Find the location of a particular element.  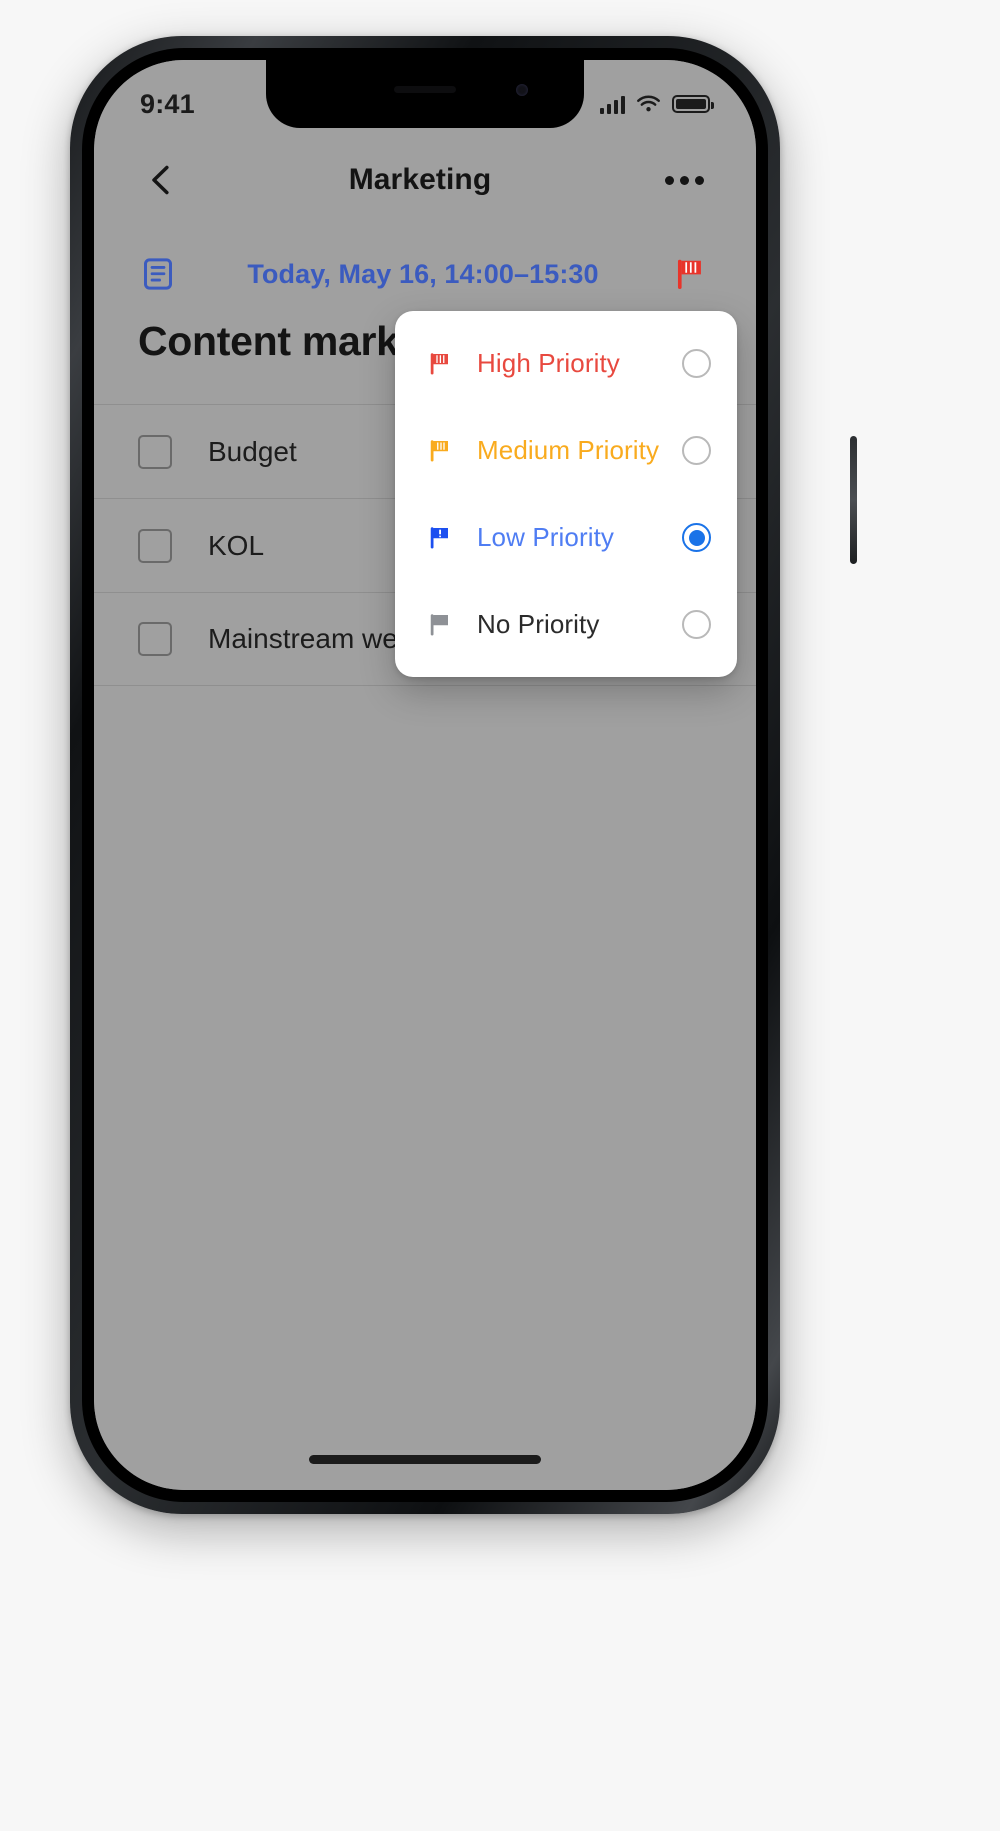

priority-option-label: Medium Priority is located at coordinates (568, 450).